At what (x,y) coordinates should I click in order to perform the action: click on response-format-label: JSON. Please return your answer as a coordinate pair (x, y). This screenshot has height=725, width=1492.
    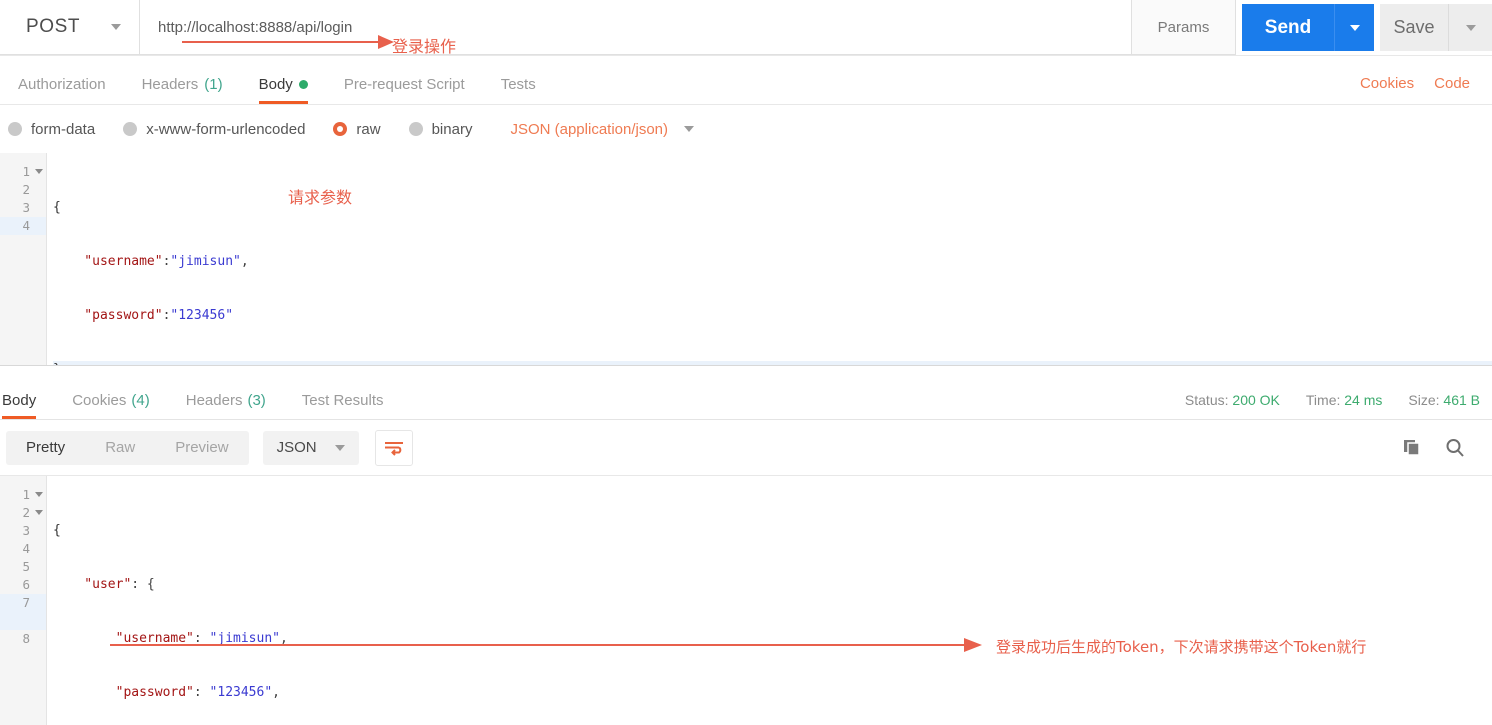
    Looking at the image, I should click on (296, 447).